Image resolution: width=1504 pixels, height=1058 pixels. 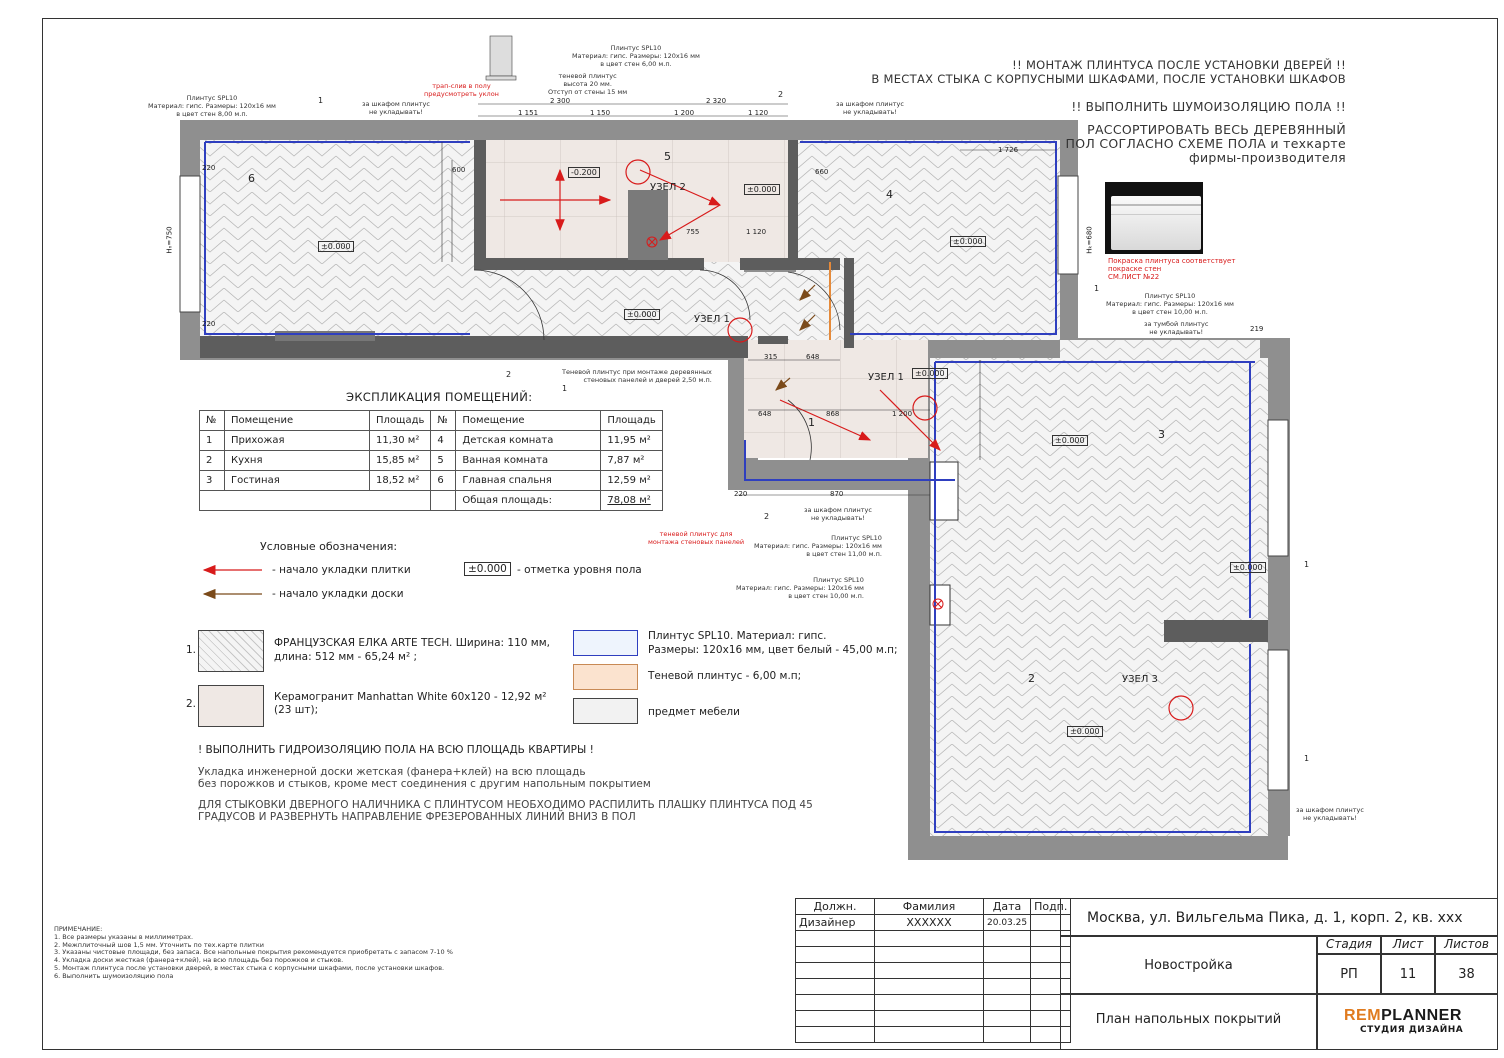 I want to click on room-number-1: 1, so click(x=811, y=422).